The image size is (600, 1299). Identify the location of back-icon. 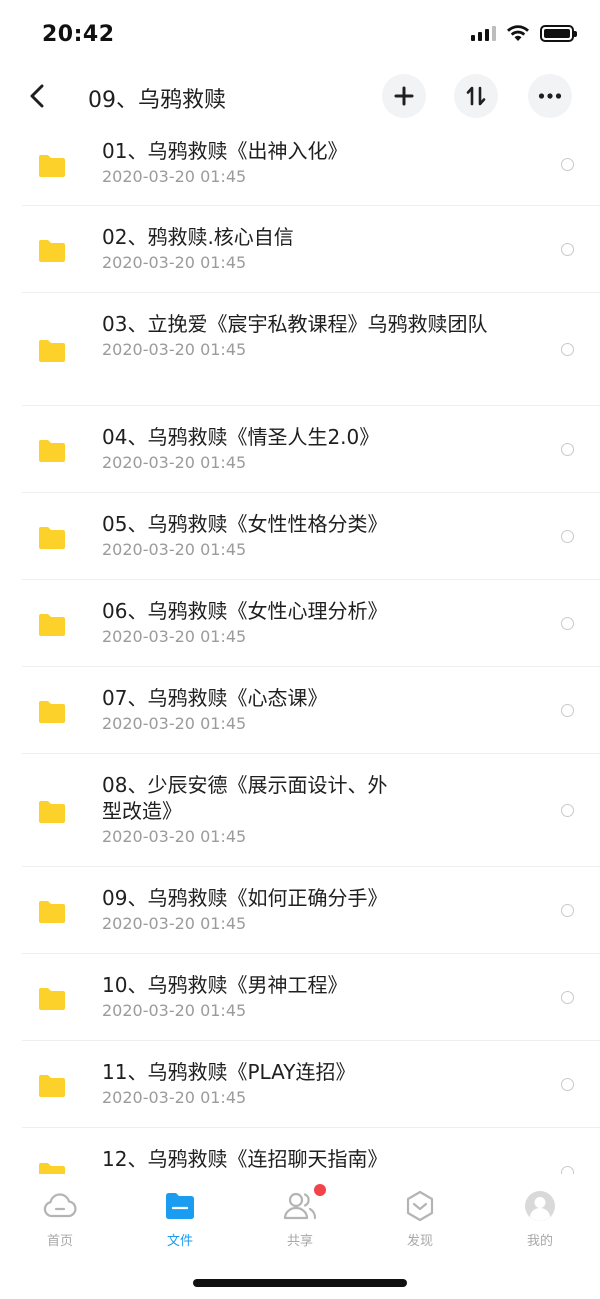
(37, 96).